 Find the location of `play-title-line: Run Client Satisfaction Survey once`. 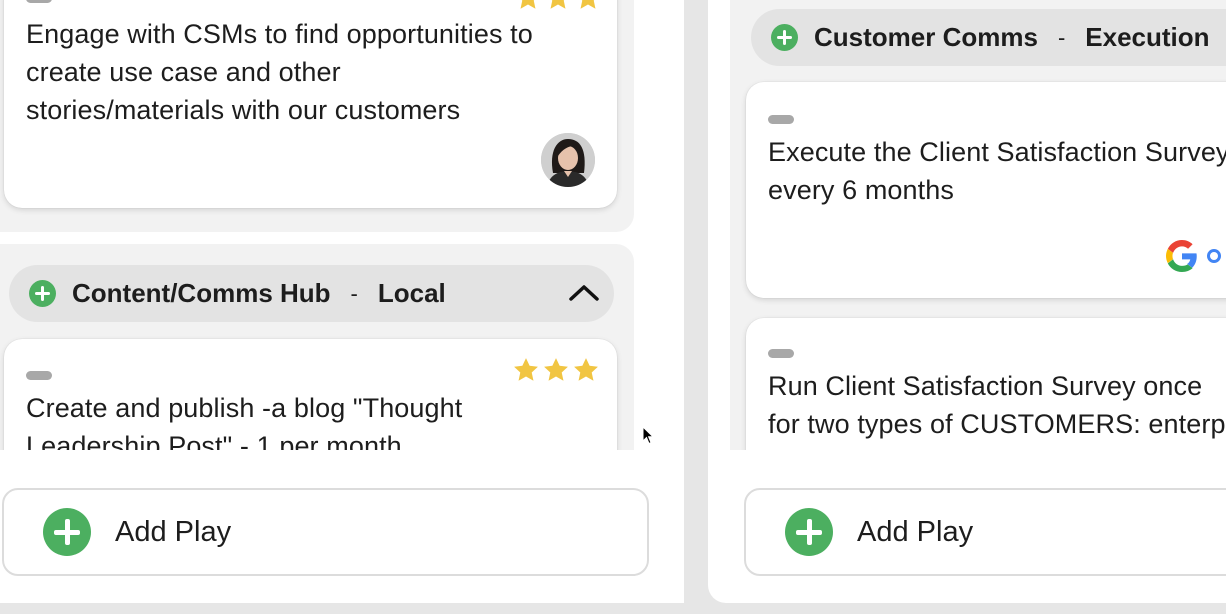

play-title-line: Run Client Satisfaction Survey once is located at coordinates (985, 386).